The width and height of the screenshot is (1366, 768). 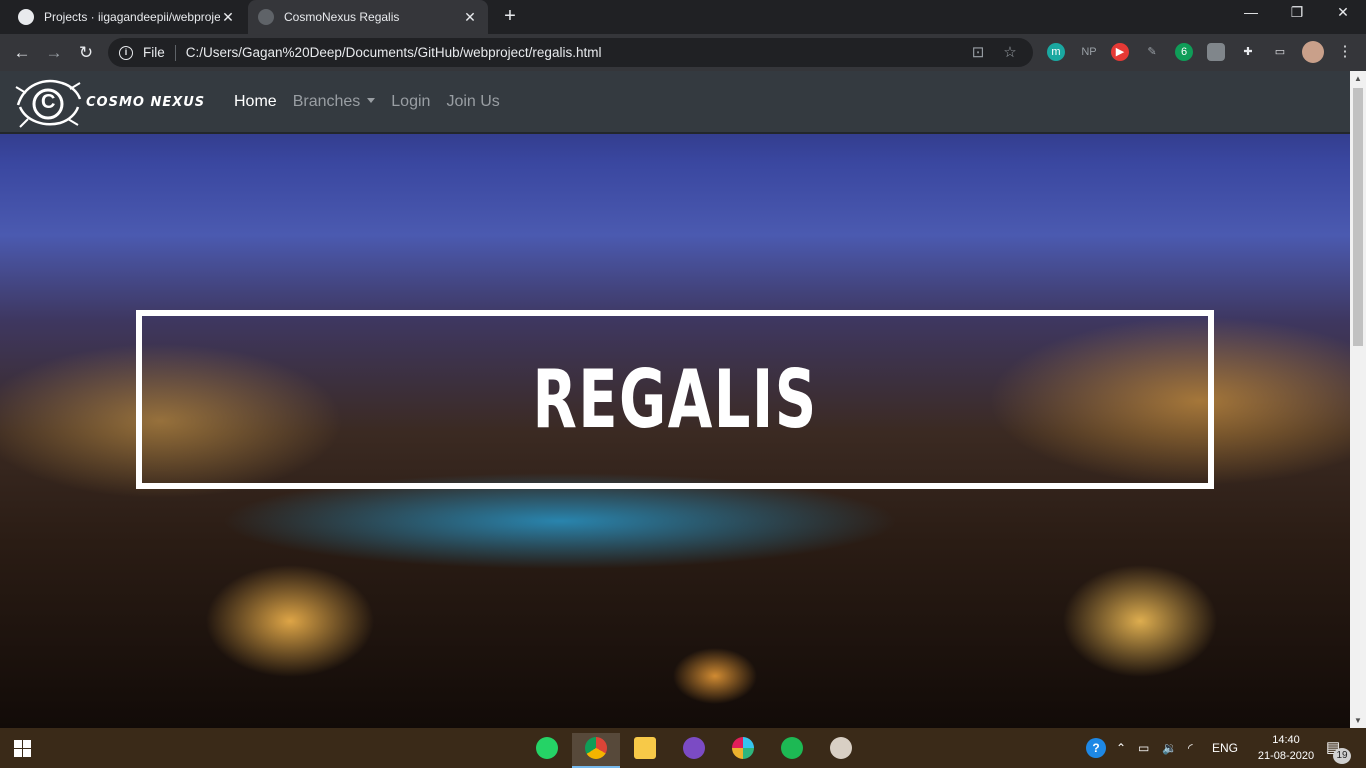 What do you see at coordinates (48, 102) in the screenshot?
I see `logo-letter: C` at bounding box center [48, 102].